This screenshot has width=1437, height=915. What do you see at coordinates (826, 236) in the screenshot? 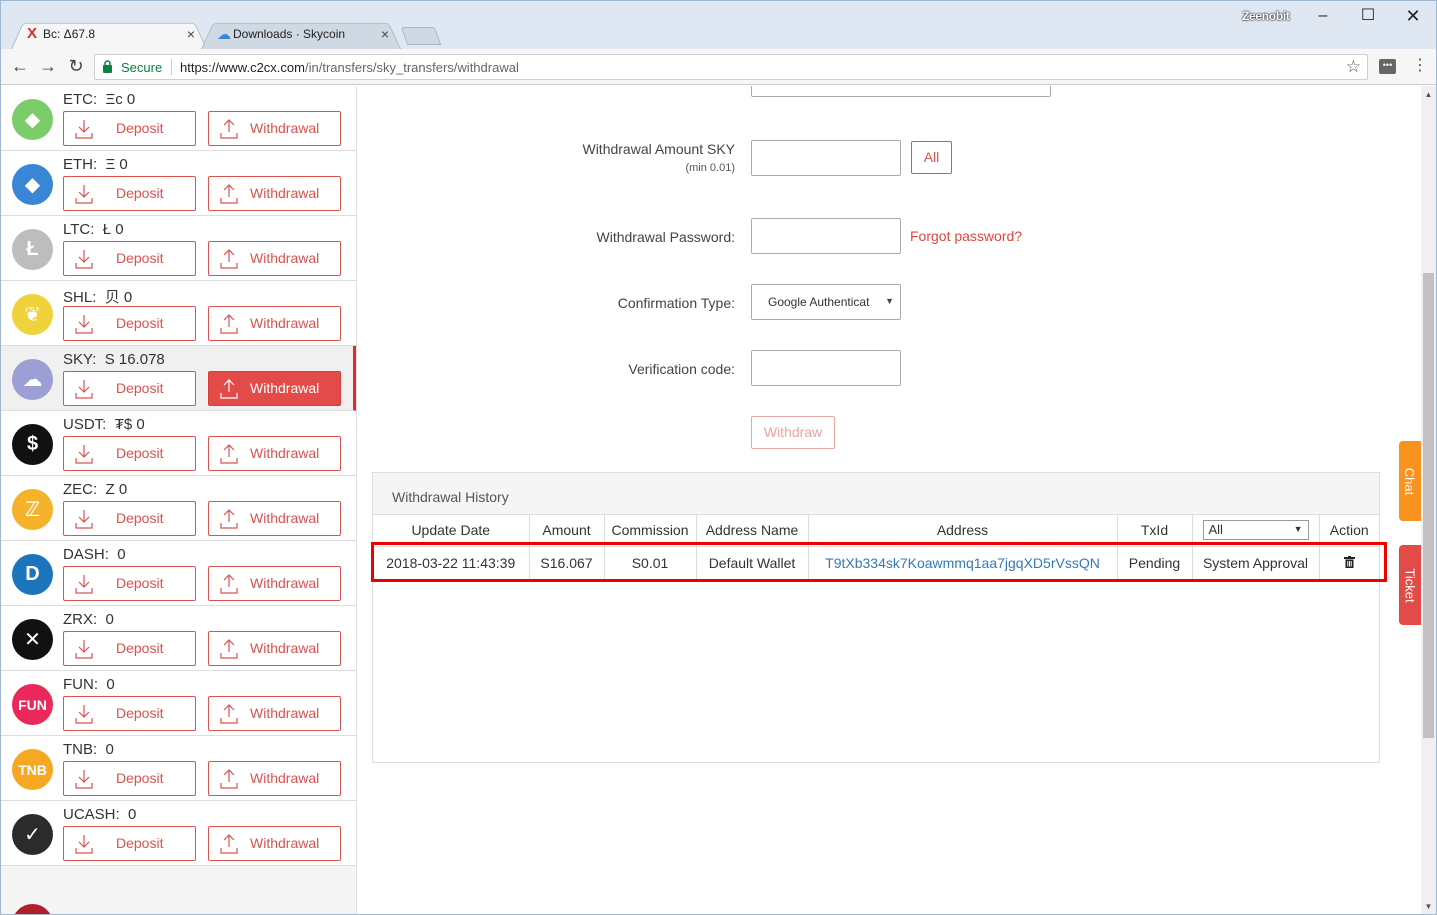
I see `password-input` at bounding box center [826, 236].